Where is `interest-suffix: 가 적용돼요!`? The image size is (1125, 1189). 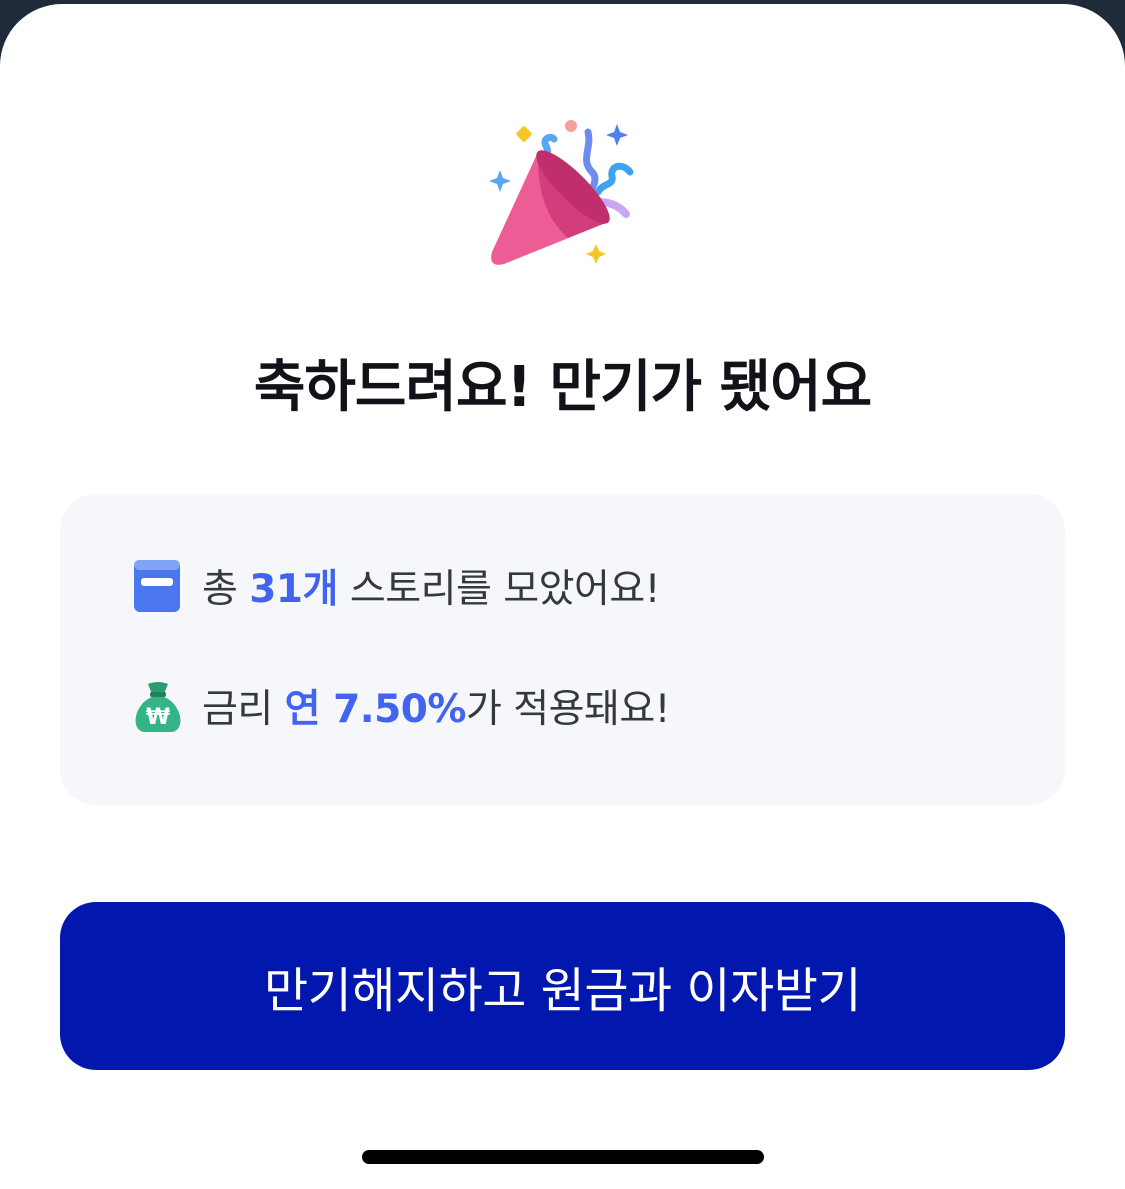 interest-suffix: 가 적용돼요! is located at coordinates (567, 709).